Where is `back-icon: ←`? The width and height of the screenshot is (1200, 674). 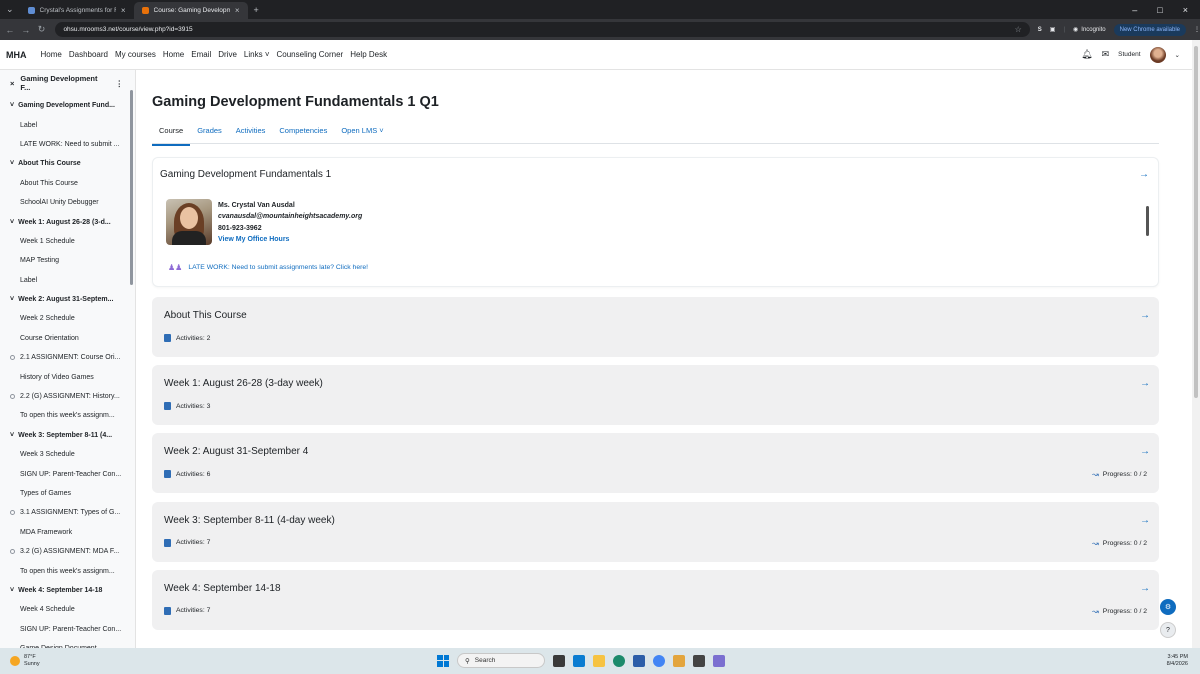 back-icon: ← is located at coordinates (10, 30).